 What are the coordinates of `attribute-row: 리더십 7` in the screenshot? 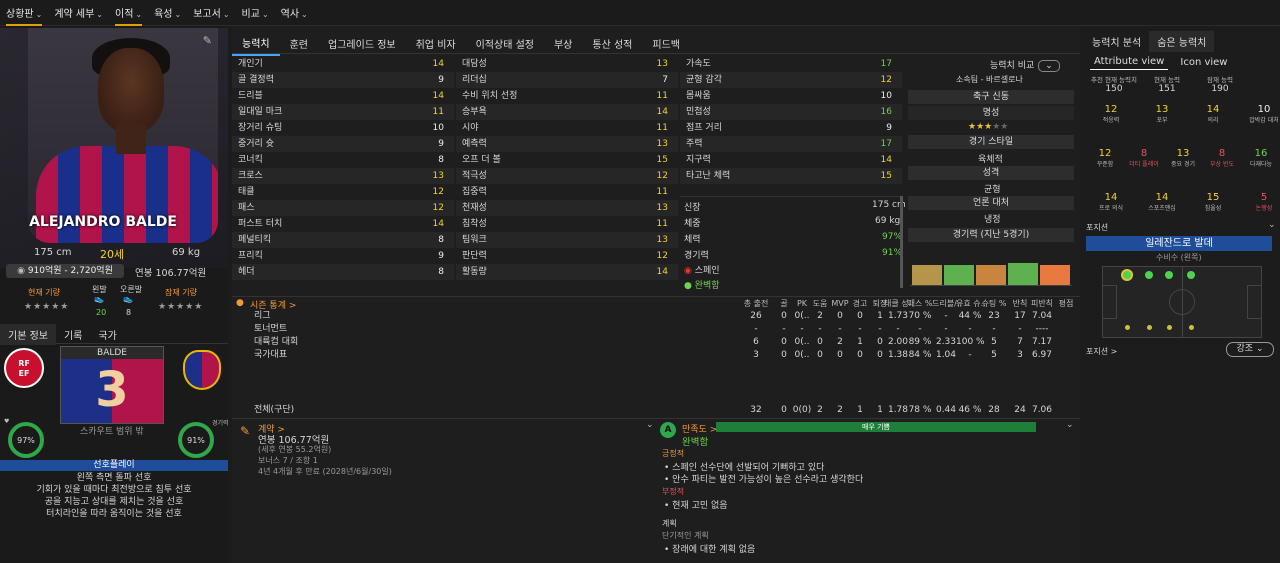 It's located at (567, 80).